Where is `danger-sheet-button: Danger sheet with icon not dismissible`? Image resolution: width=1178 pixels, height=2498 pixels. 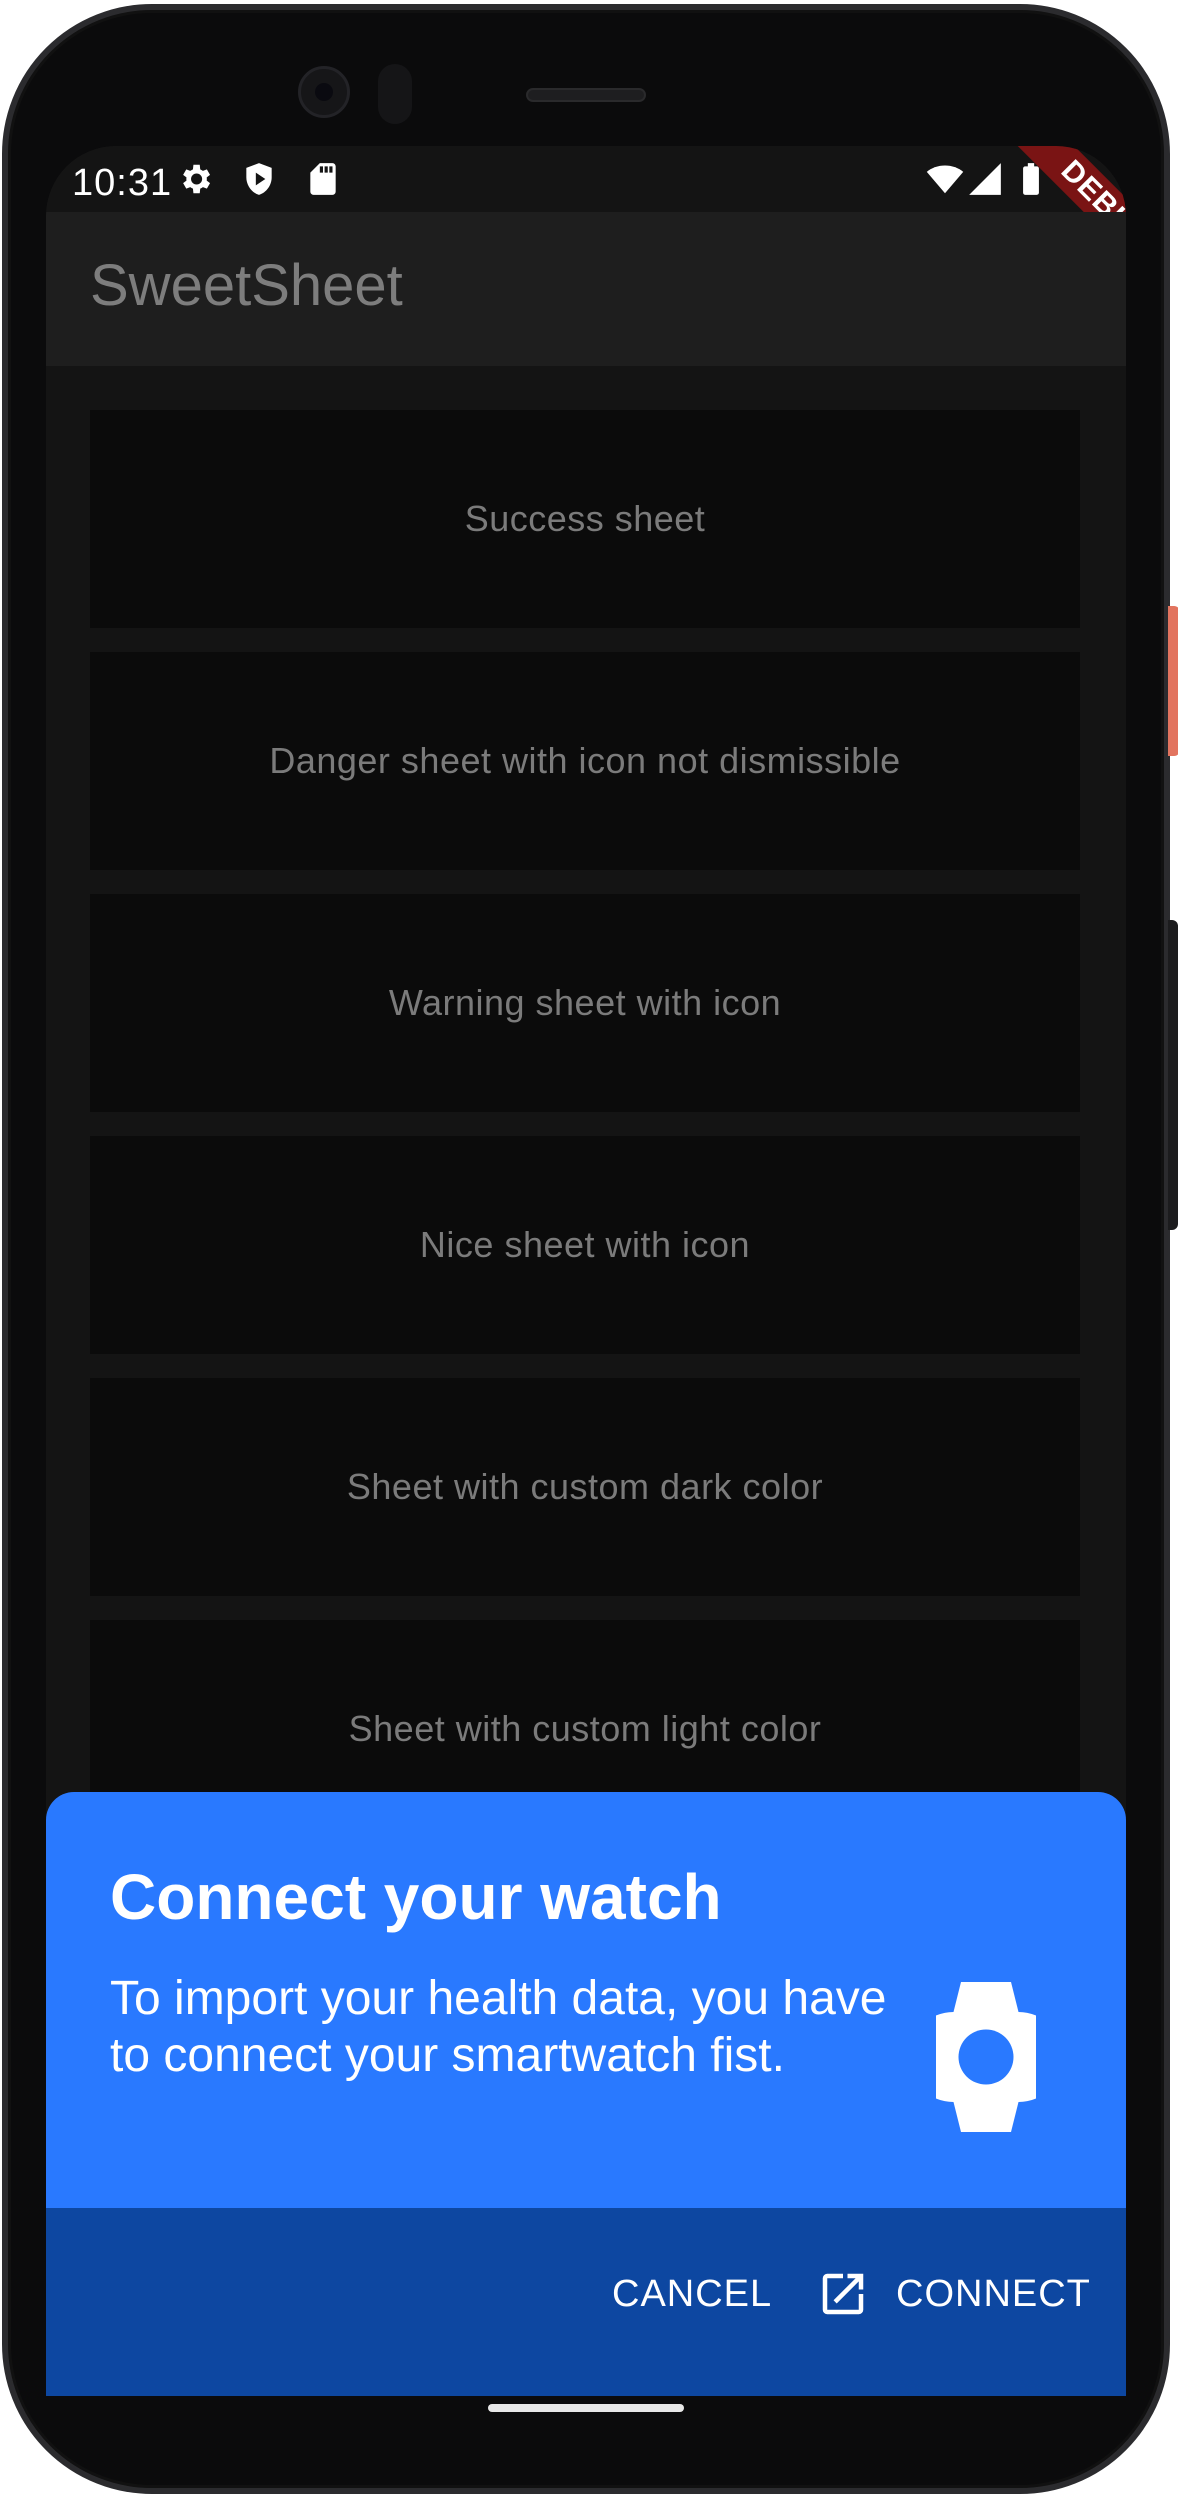
danger-sheet-button: Danger sheet with icon not dismissible is located at coordinates (585, 761).